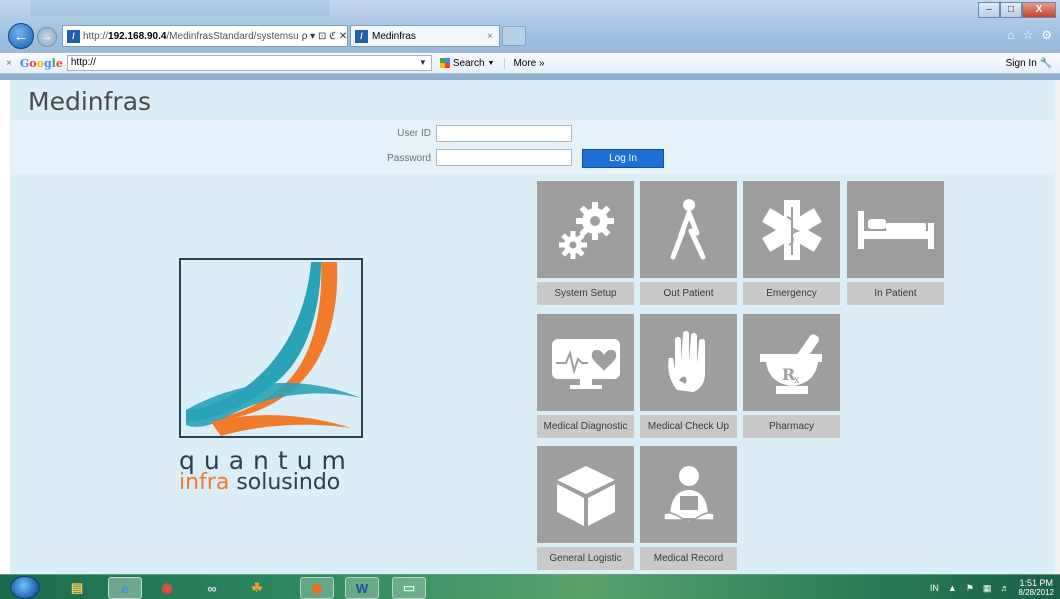 Image resolution: width=1060 pixels, height=599 pixels. I want to click on hospital-bed-icon, so click(895, 229).